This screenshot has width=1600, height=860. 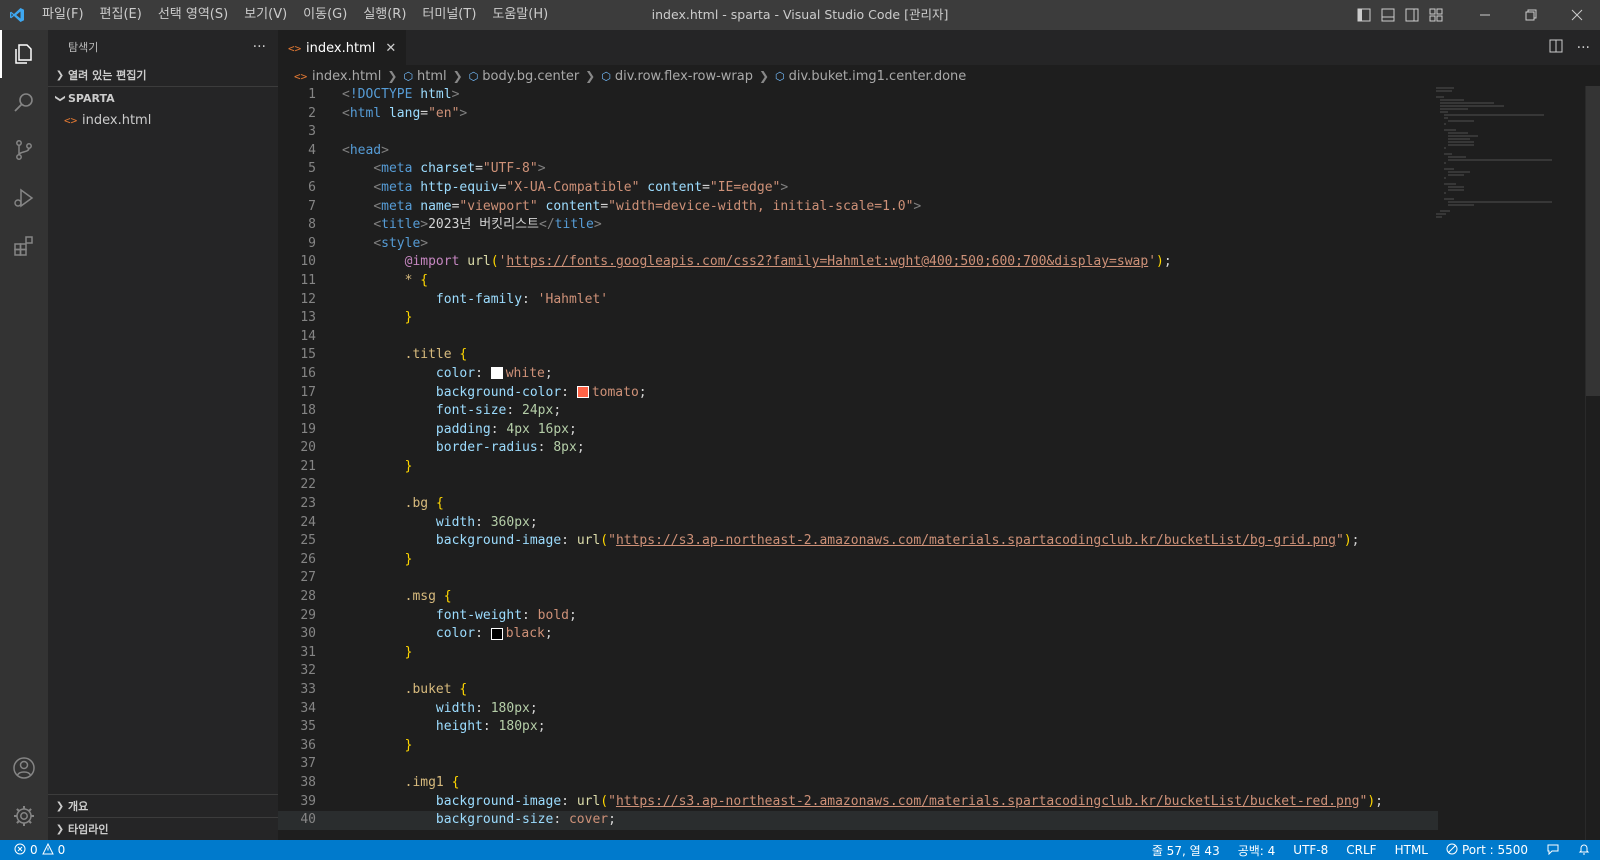 What do you see at coordinates (858, 820) in the screenshot?
I see `code-line: 40 background-size: cover;` at bounding box center [858, 820].